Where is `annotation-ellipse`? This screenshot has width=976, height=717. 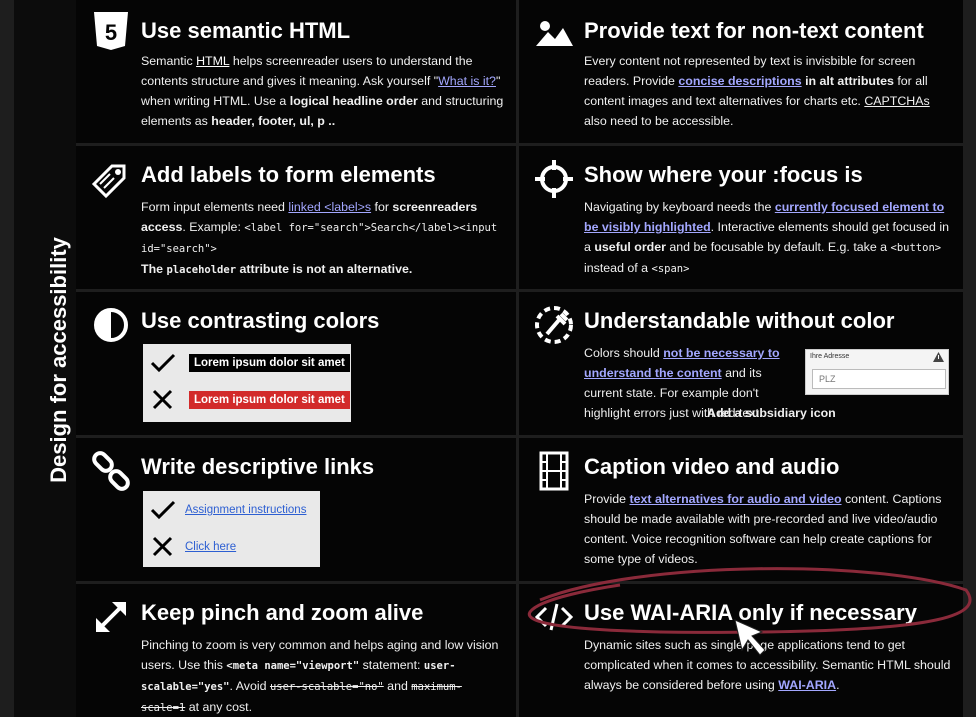
annotation-ellipse is located at coordinates (749, 611).